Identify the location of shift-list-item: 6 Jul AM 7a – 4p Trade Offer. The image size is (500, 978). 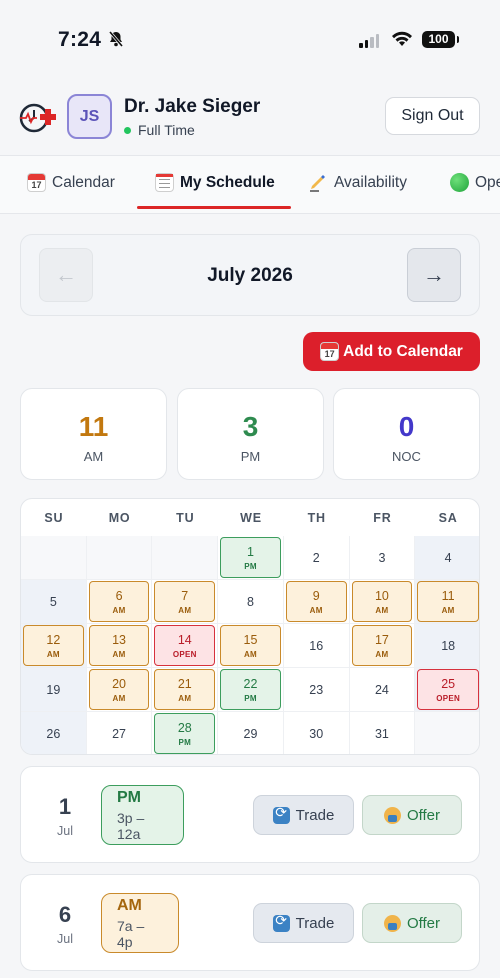
(250, 922).